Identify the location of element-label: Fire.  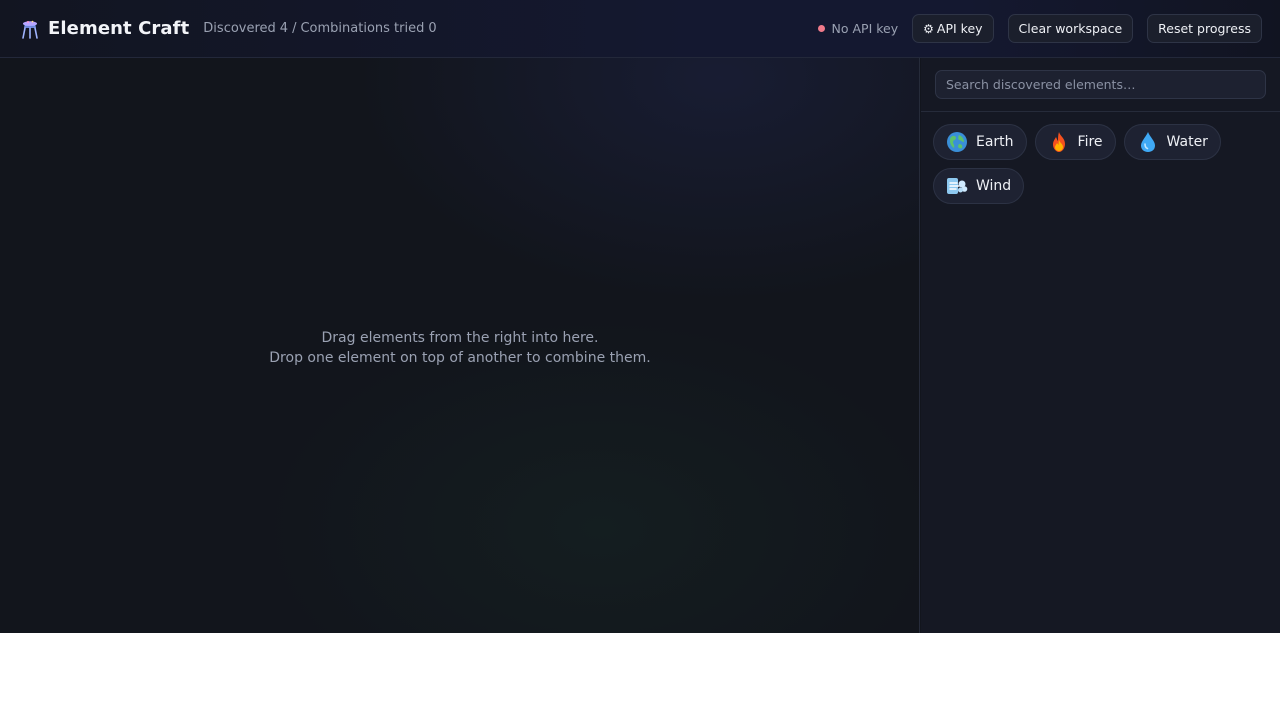
(1090, 142).